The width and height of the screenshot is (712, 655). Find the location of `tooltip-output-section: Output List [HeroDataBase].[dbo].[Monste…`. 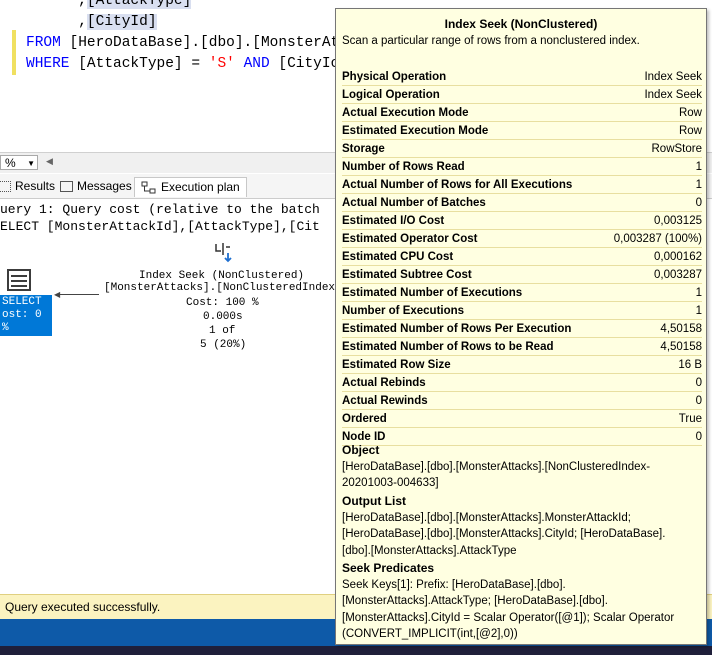

tooltip-output-section: Output List [HeroDataBase].[dbo].[Monste… is located at coordinates (522, 526).